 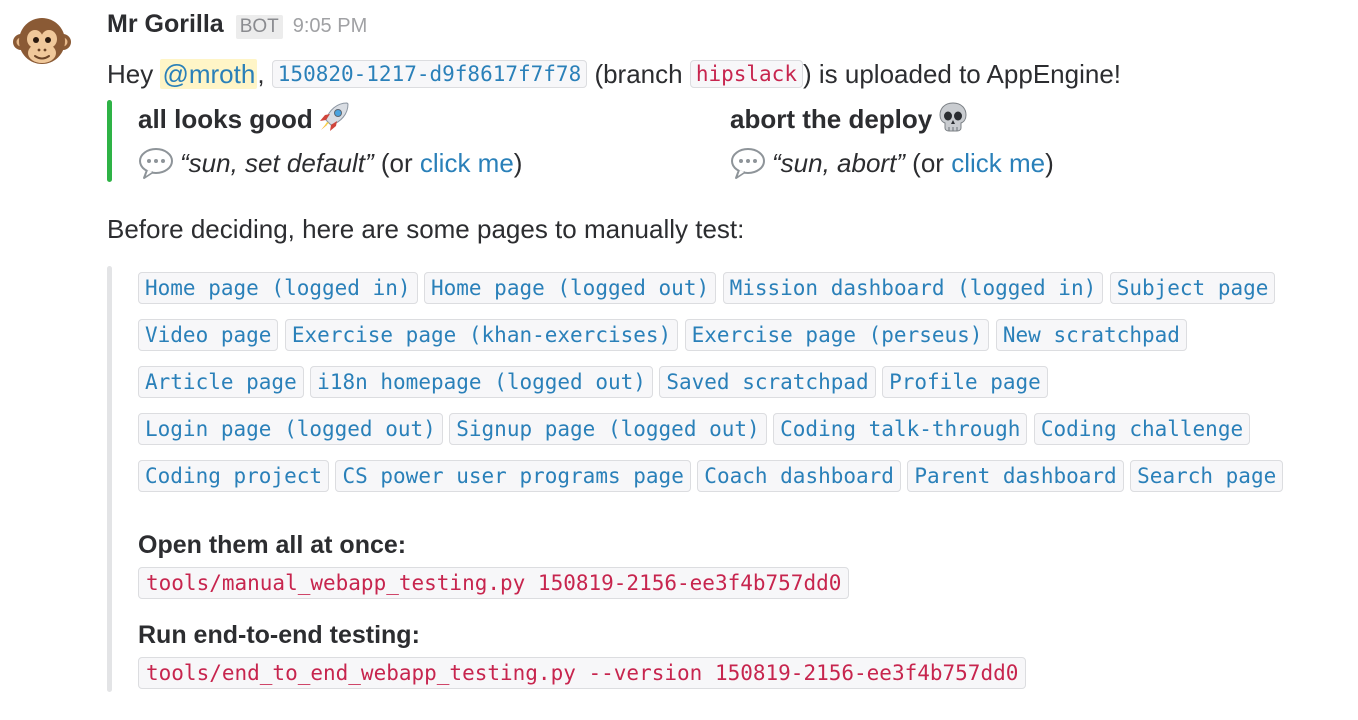 I want to click on page-link: Home page (logged in), so click(x=278, y=288).